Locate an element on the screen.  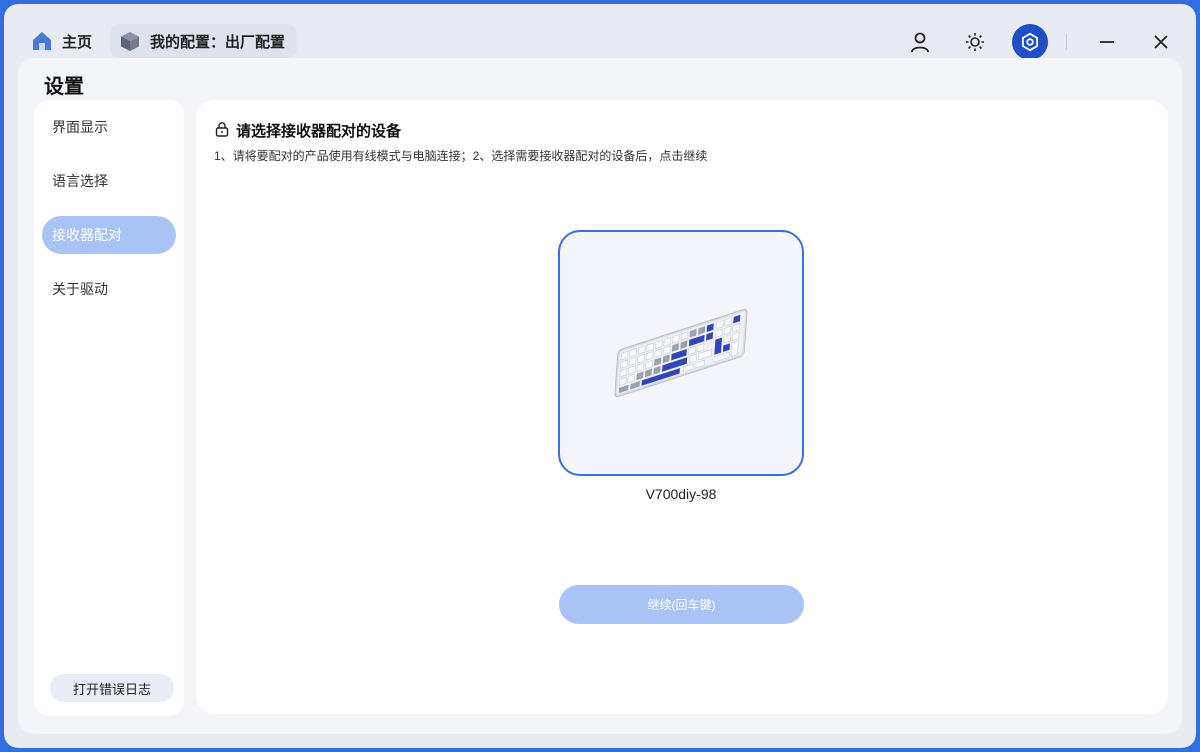
sidebar-item-label: 关于驱动 is located at coordinates (80, 289).